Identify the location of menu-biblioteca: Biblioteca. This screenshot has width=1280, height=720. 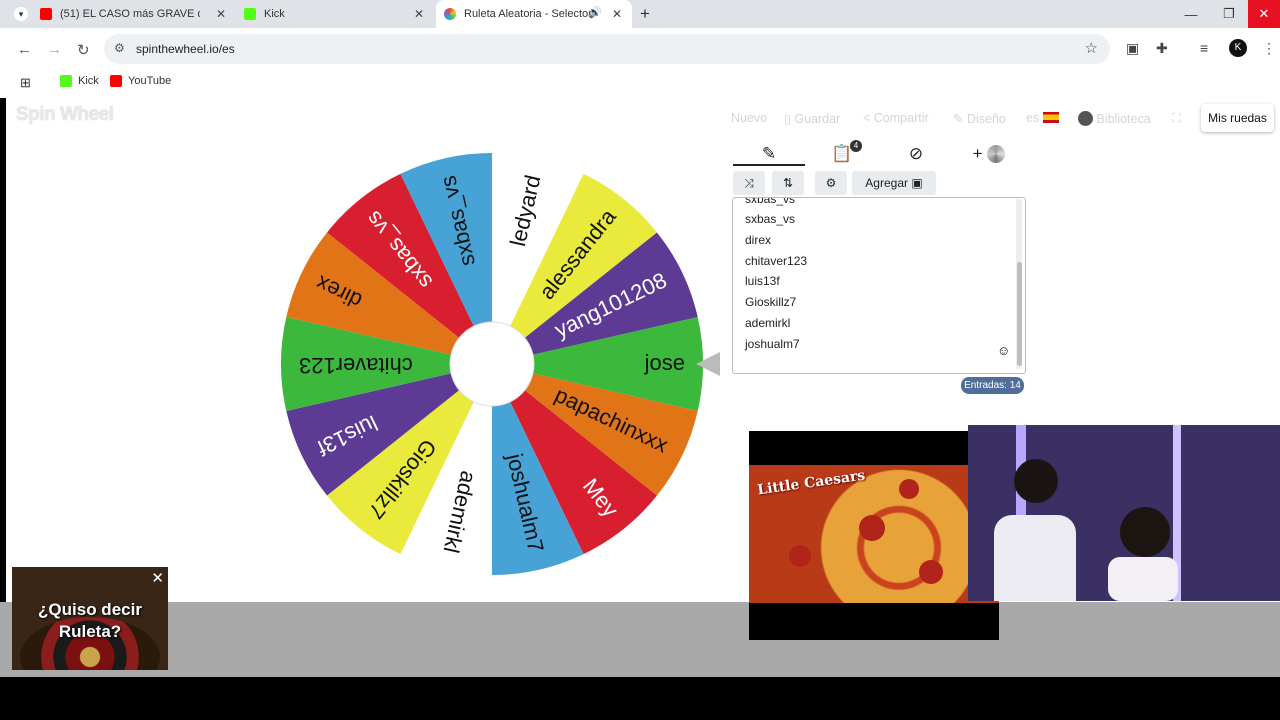
(1114, 118).